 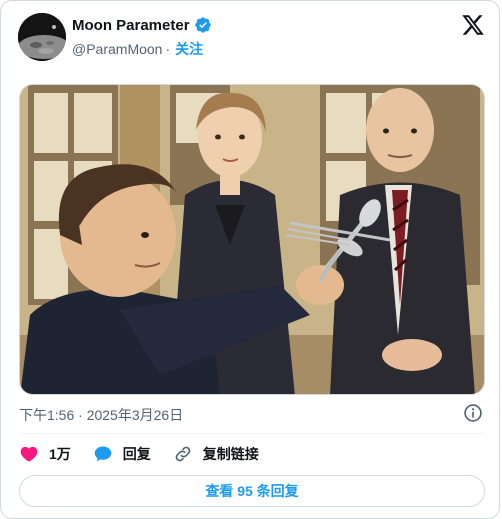 What do you see at coordinates (252, 433) in the screenshot?
I see `divider` at bounding box center [252, 433].